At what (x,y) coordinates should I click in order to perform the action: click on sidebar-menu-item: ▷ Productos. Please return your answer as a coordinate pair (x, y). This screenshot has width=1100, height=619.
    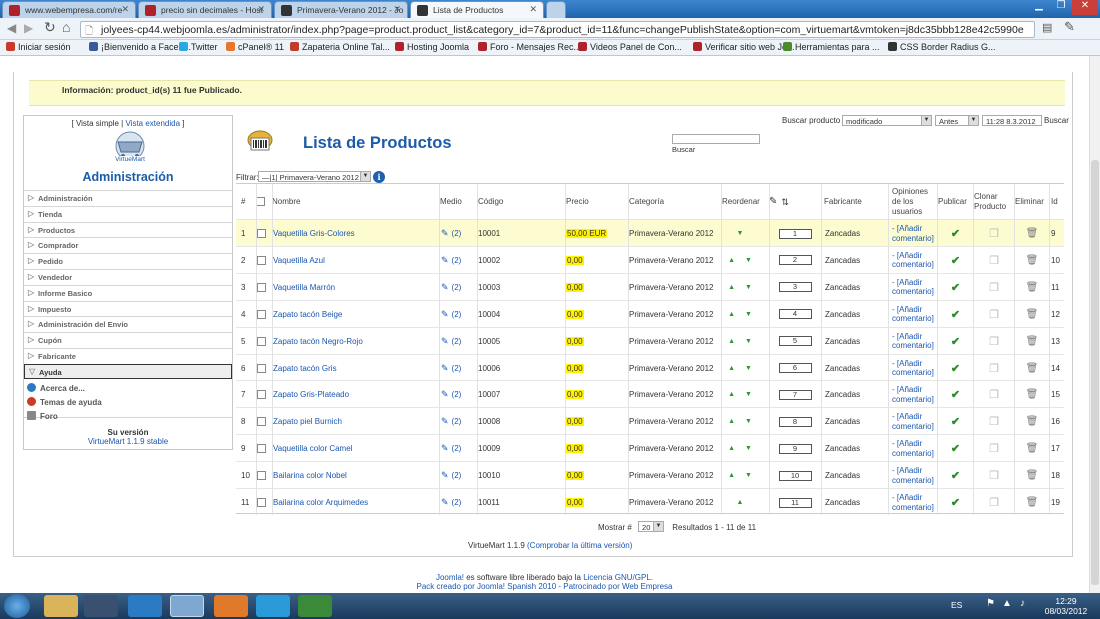
    Looking at the image, I should click on (128, 229).